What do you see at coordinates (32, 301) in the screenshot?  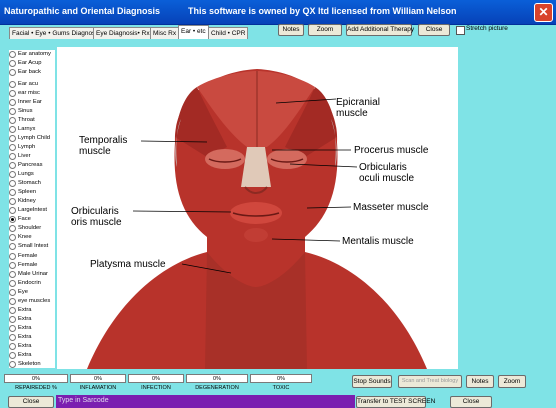 I see `body-part-radio: eye muscles` at bounding box center [32, 301].